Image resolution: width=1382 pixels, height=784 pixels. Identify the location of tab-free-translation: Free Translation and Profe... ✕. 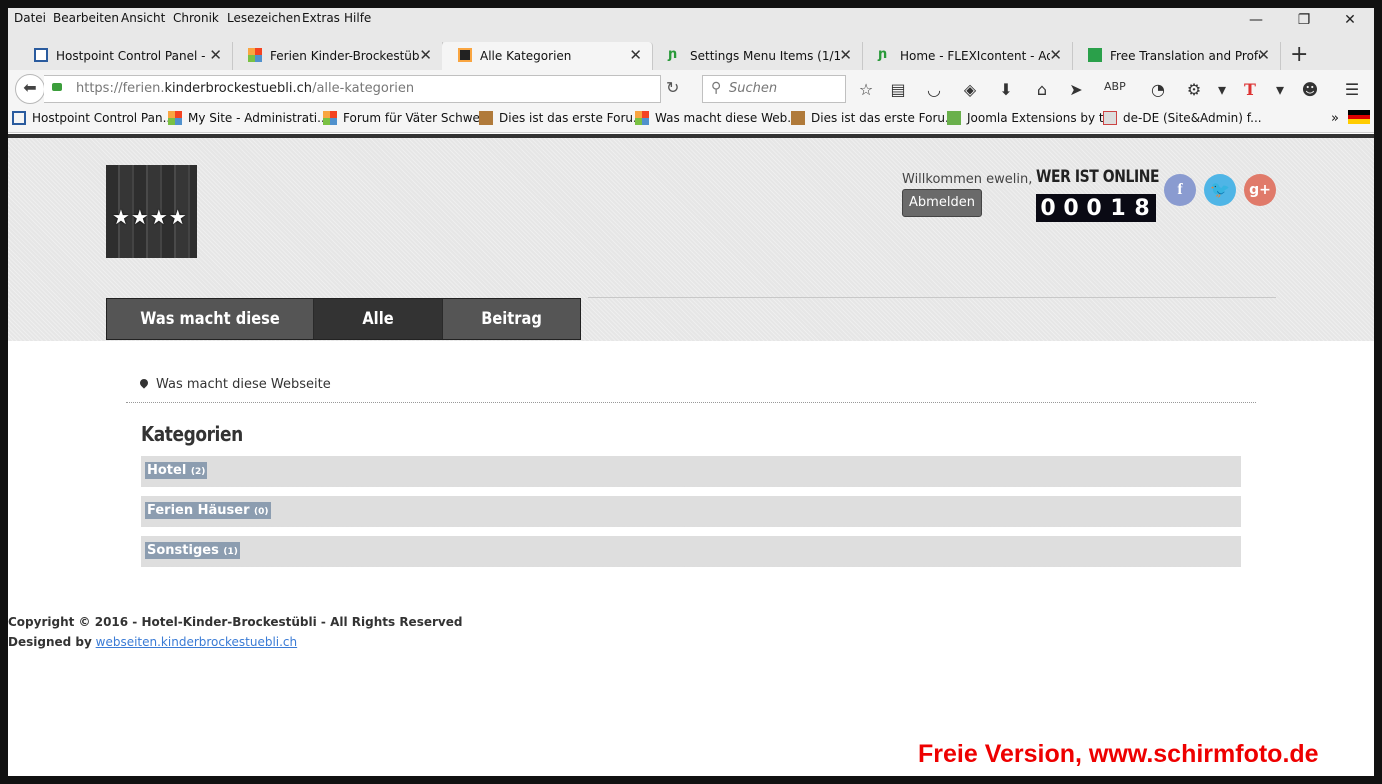
(1176, 56).